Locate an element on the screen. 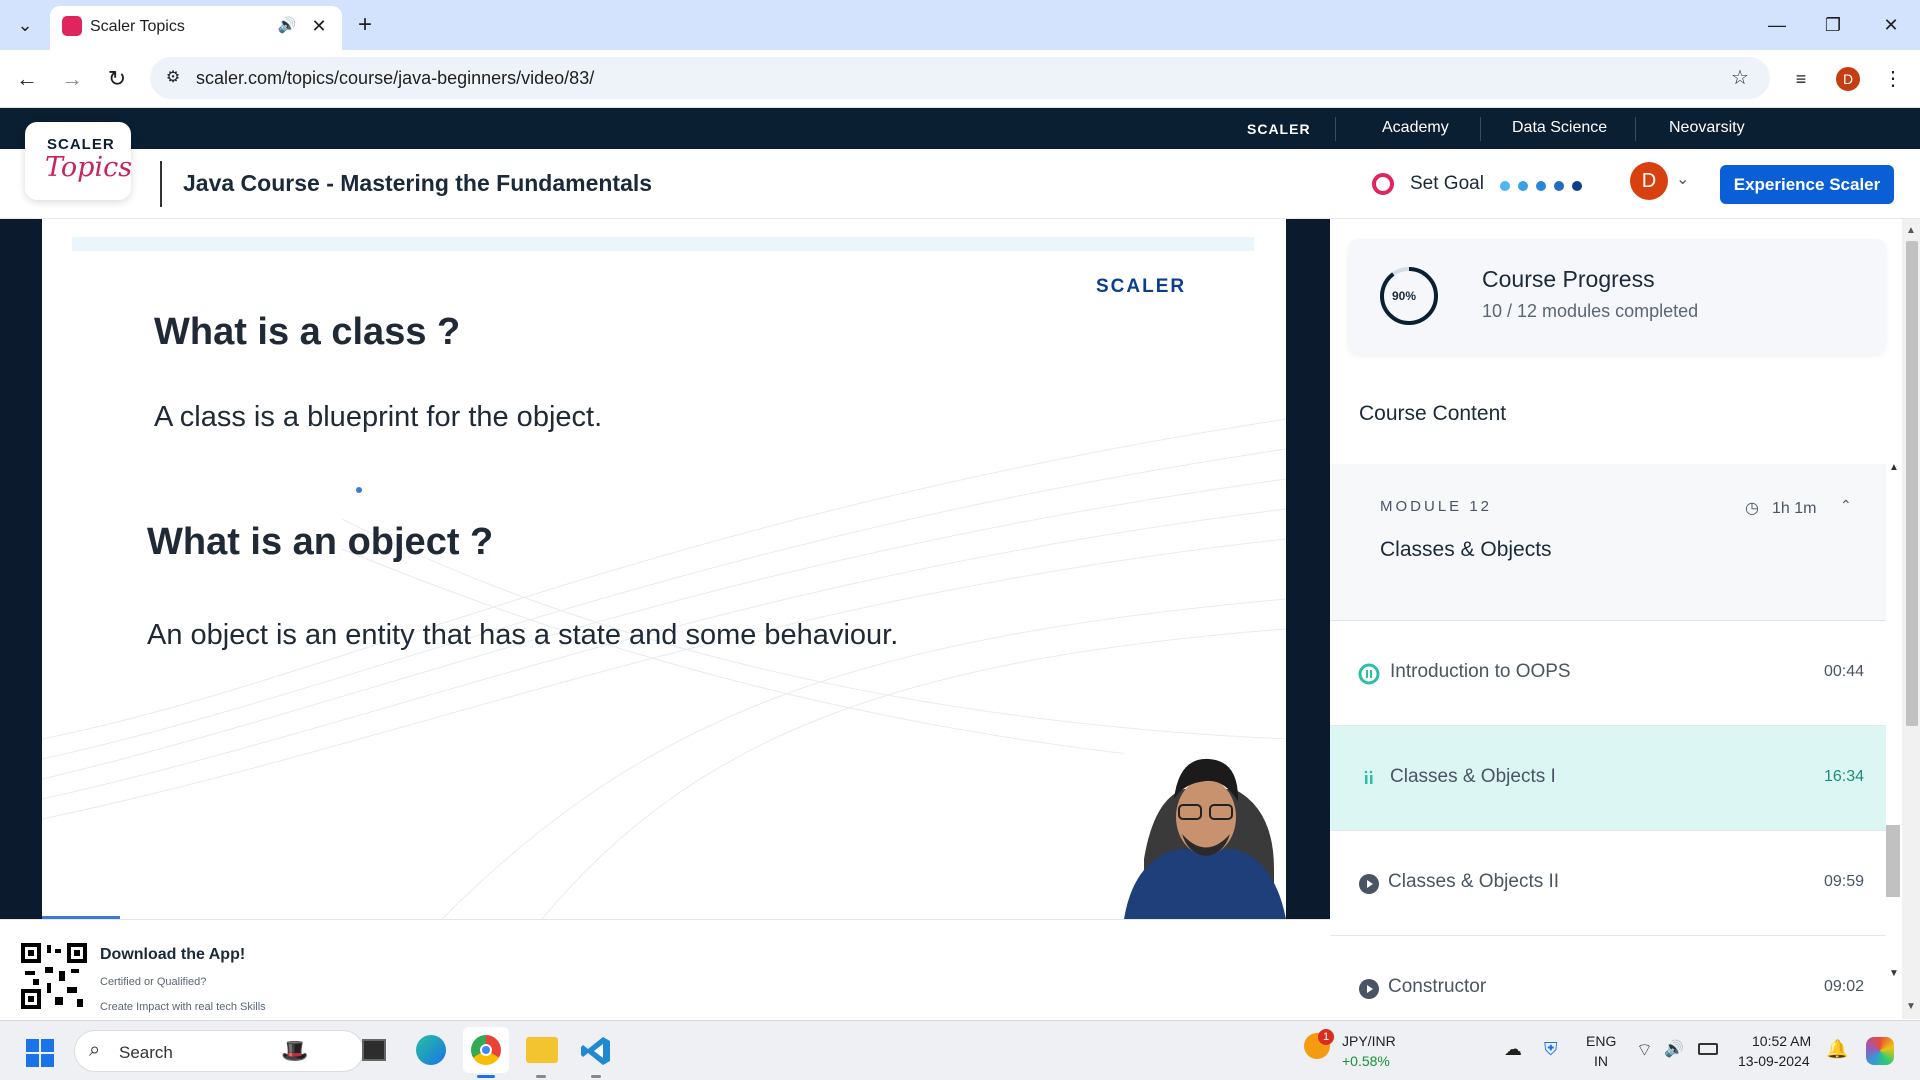 The width and height of the screenshot is (1920, 1080). browser-tab-strip: ⌄ Scaler Topics 🔊 ✕ + — ❐ ✕ is located at coordinates (960, 25).